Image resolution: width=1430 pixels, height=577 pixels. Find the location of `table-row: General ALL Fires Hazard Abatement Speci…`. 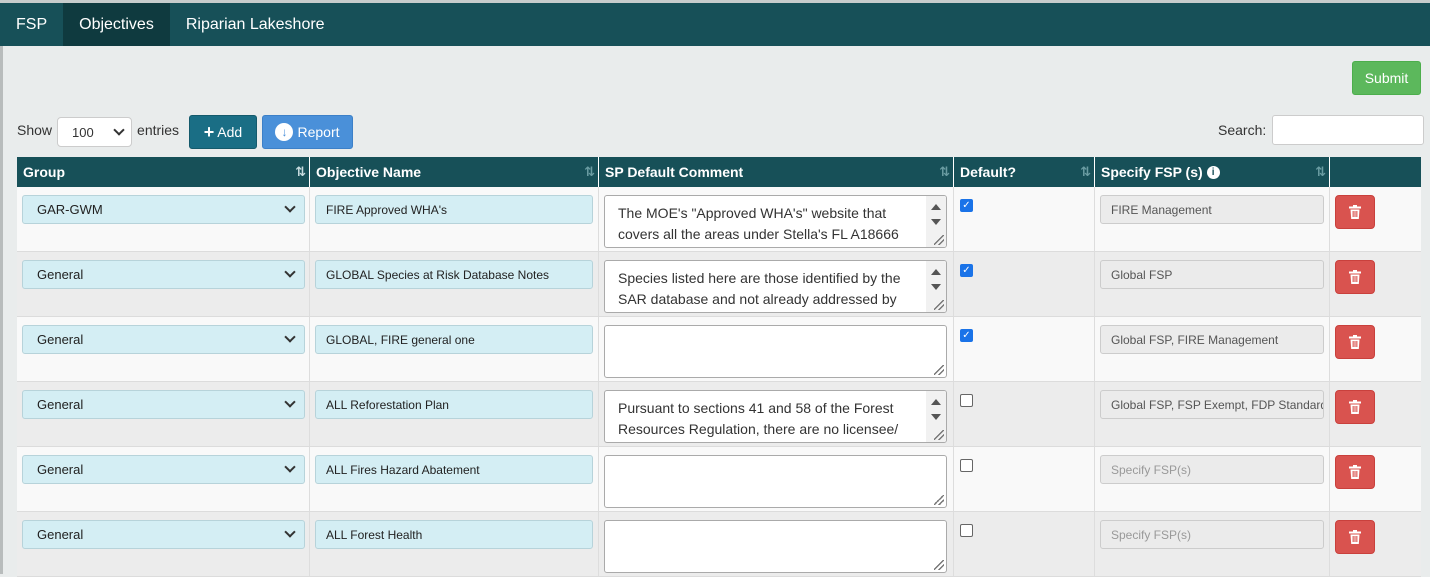

table-row: General ALL Fires Hazard Abatement Speci… is located at coordinates (719, 479).